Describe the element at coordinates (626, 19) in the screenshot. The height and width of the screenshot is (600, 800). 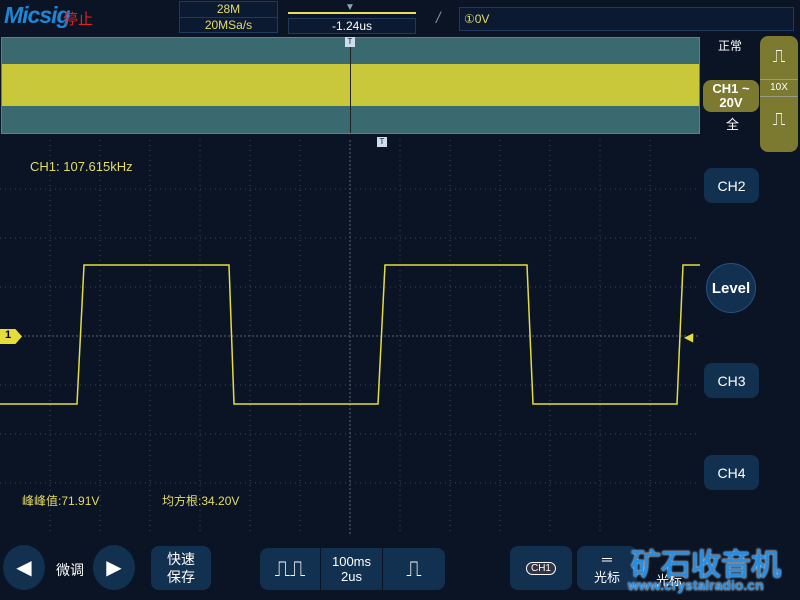
I see `trigger-level: ①0V` at that location.